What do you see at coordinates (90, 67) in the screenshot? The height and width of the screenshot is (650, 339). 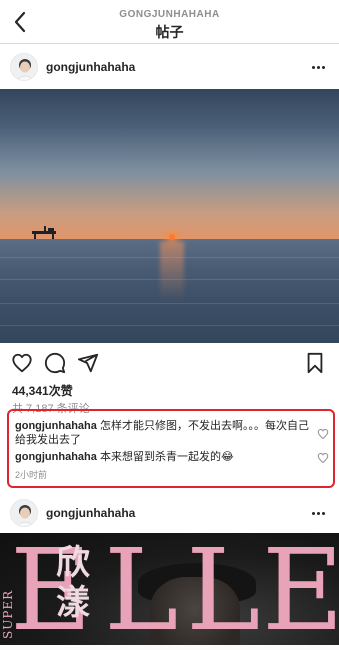 I see `post-username: gongjunhahaha` at bounding box center [90, 67].